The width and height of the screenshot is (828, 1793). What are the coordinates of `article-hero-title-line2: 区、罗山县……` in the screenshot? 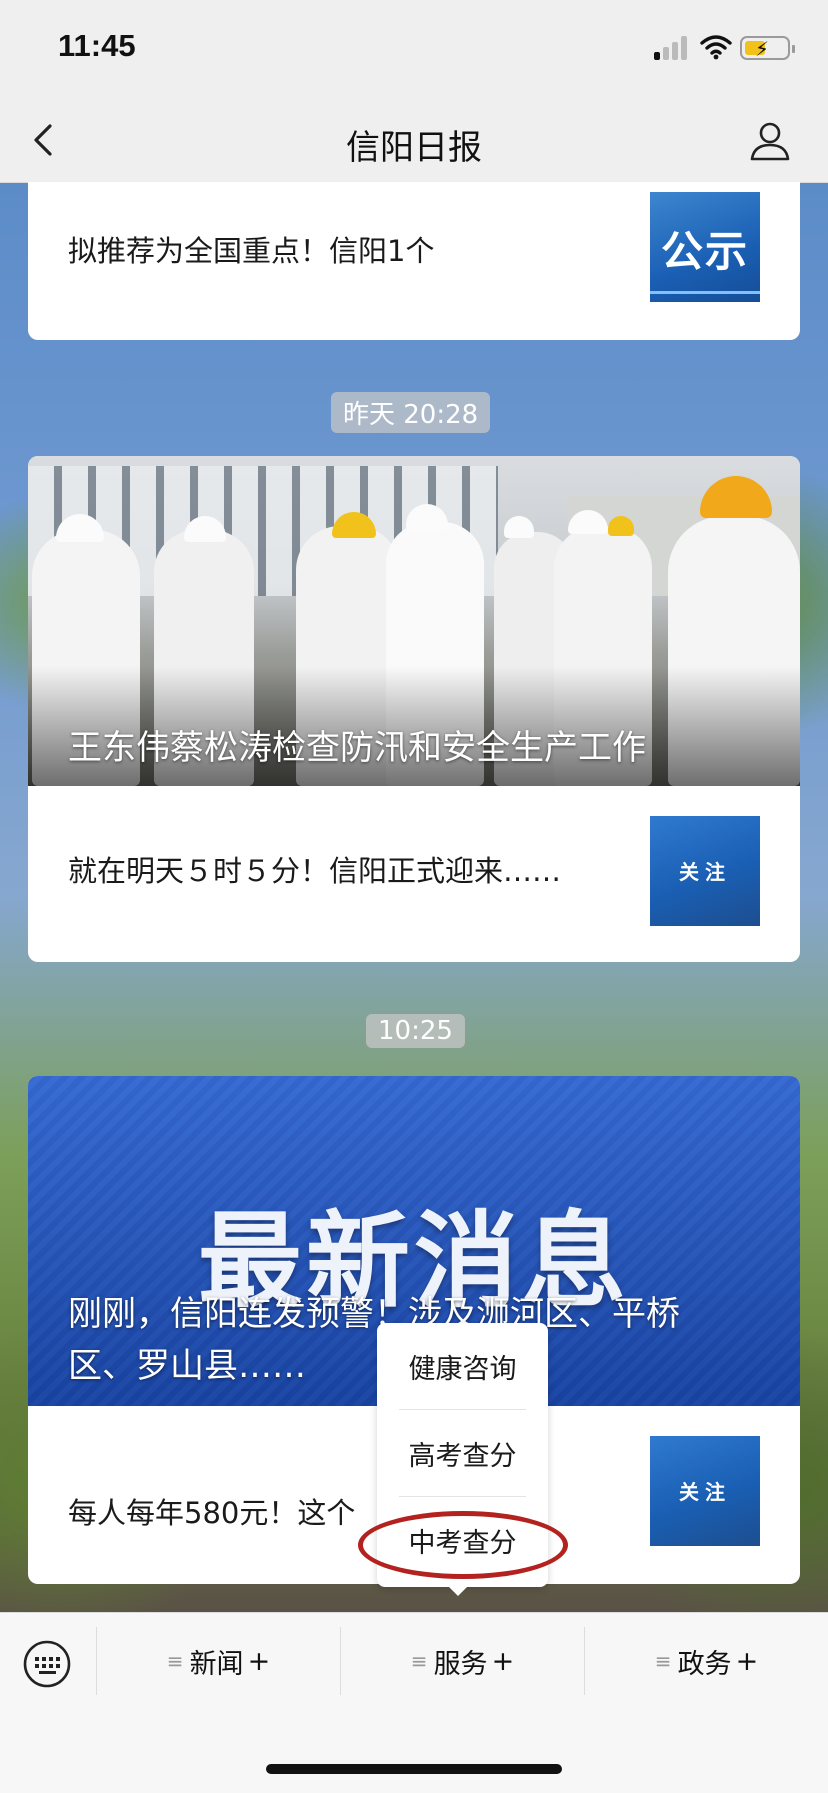 It's located at (187, 1362).